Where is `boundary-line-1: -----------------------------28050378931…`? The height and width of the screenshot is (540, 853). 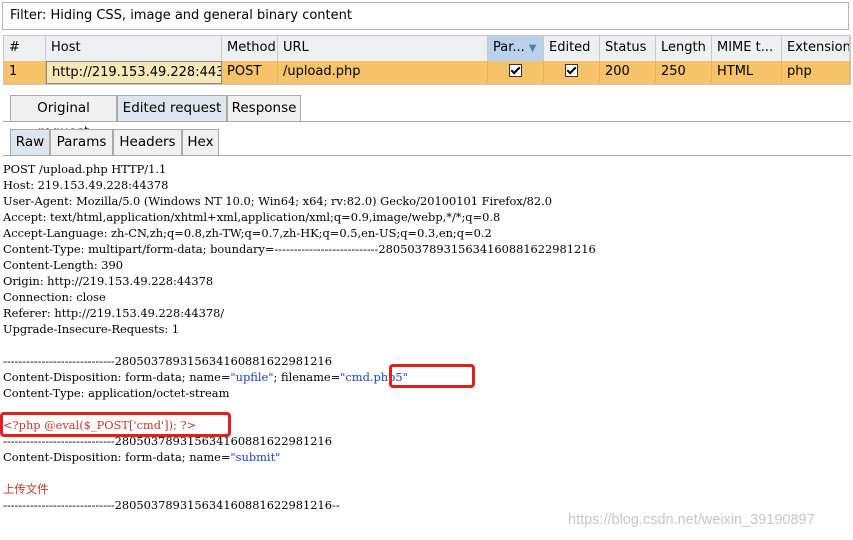 boundary-line-1: -----------------------------28050378931… is located at coordinates (168, 361).